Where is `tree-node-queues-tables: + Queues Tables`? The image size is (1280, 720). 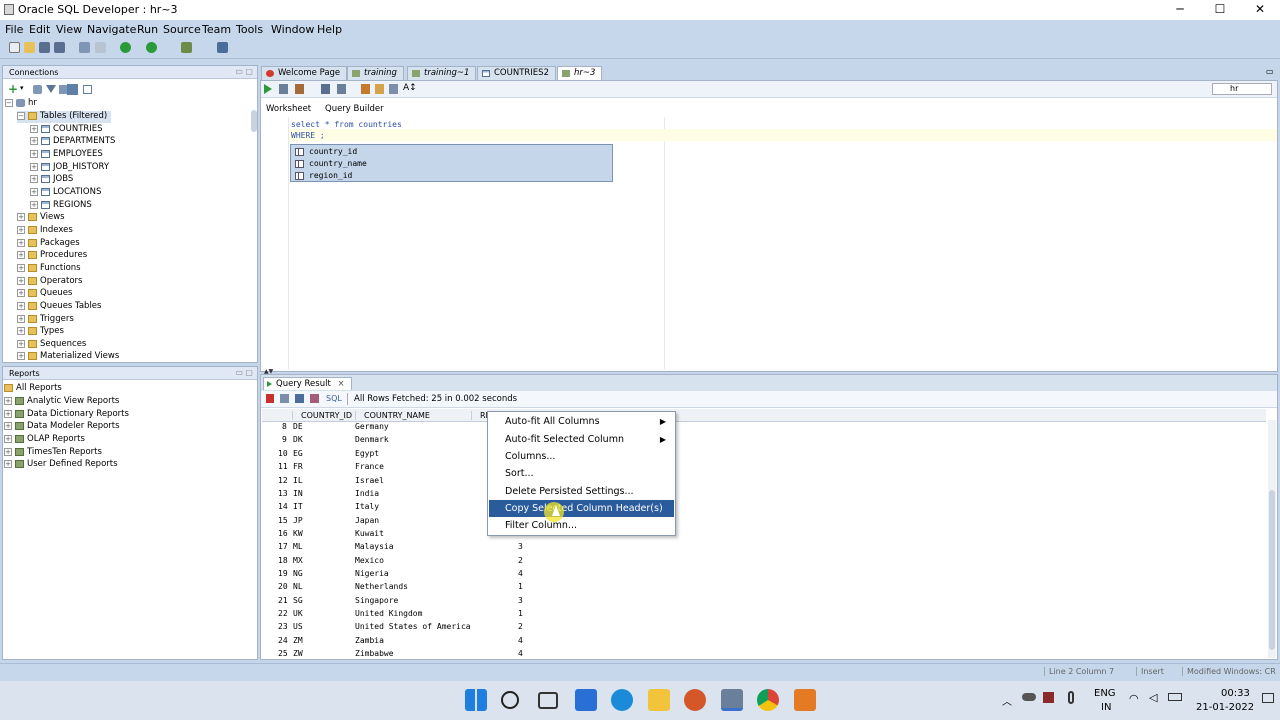 tree-node-queues-tables: + Queues Tables is located at coordinates (59, 307).